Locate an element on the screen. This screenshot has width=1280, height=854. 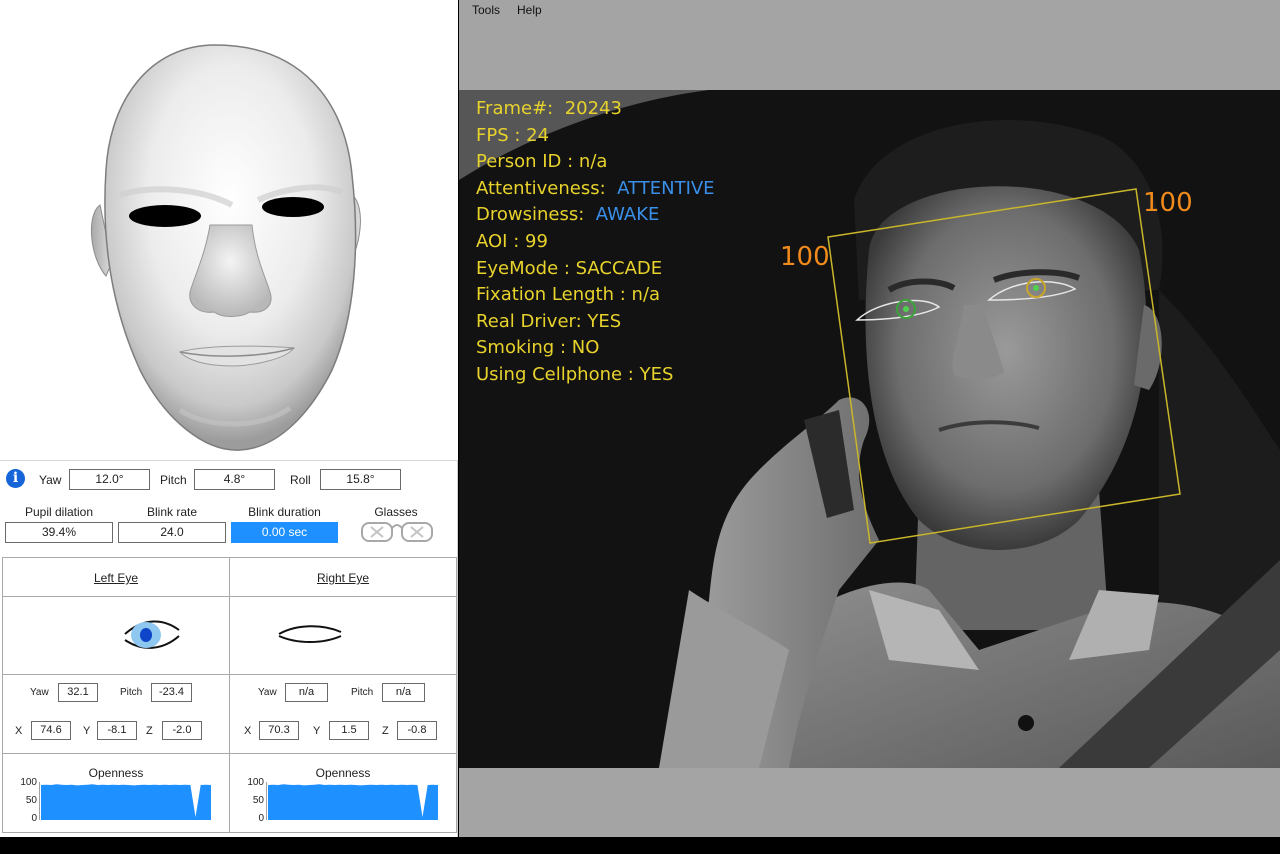
info-icon: i is located at coordinates (15, 478).